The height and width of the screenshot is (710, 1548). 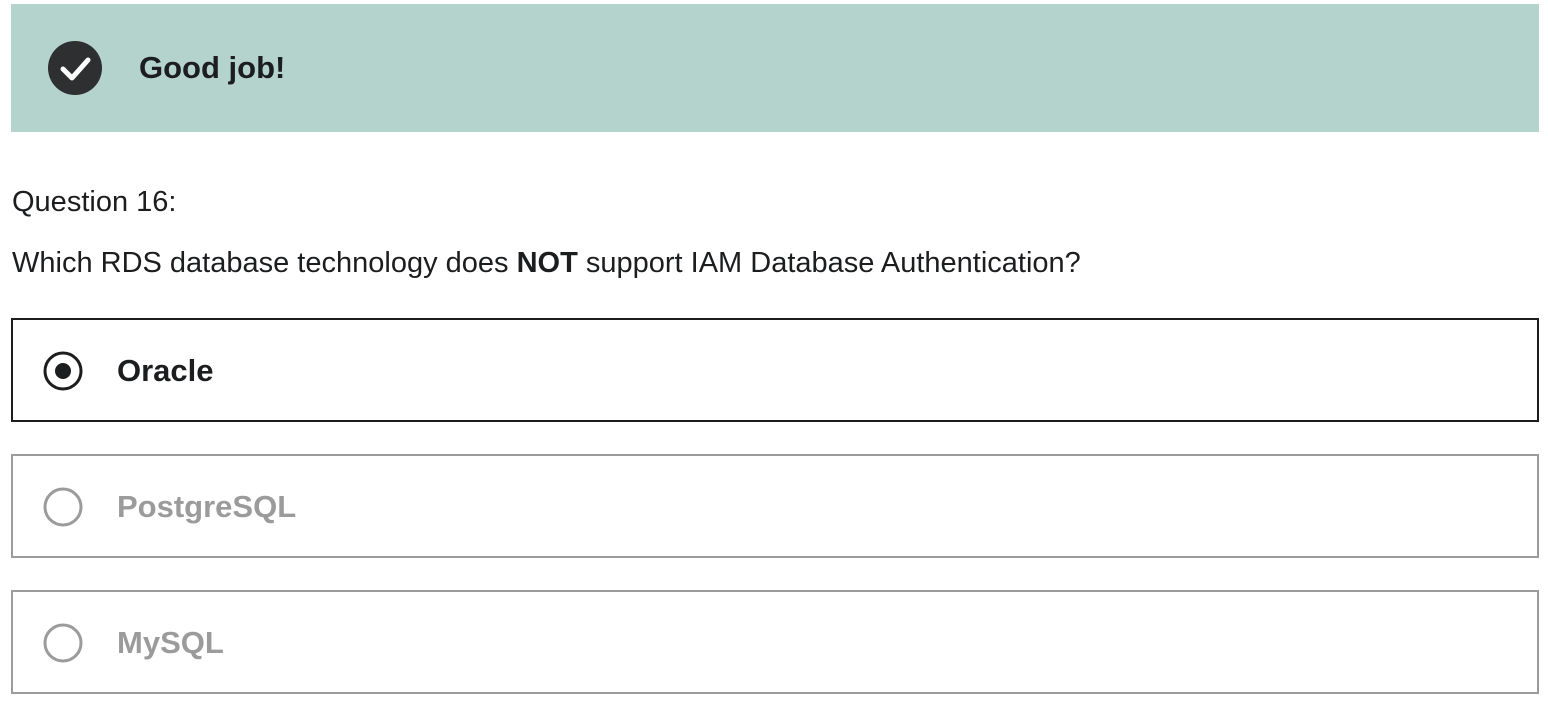 I want to click on answer-label: PostgreSQL, so click(x=207, y=506).